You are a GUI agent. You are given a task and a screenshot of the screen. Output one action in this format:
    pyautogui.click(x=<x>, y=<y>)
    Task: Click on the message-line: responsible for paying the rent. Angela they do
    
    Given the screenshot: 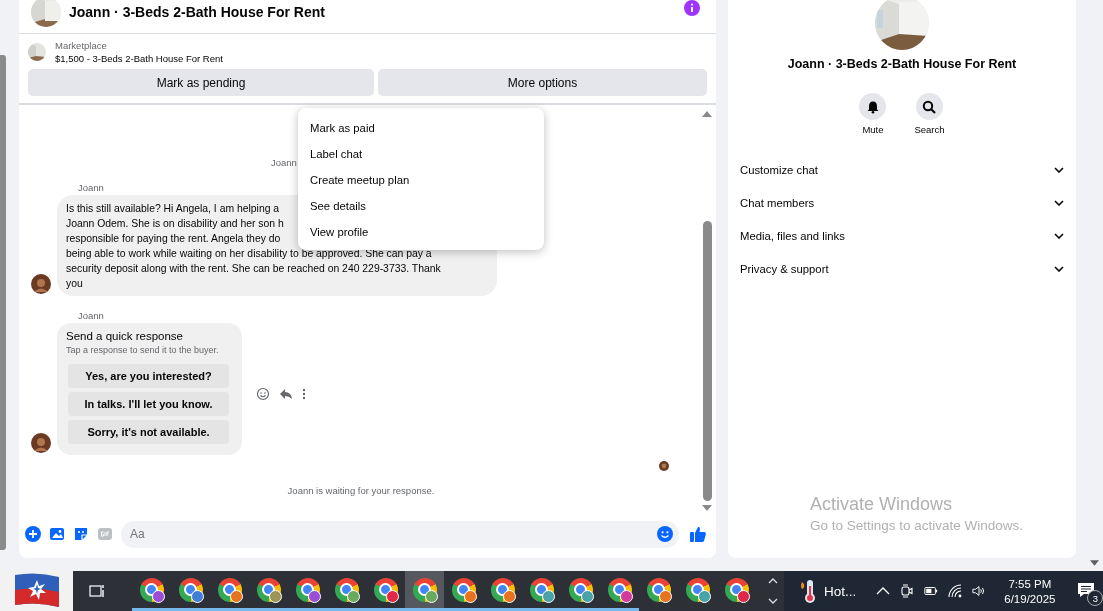 What is the action you would take?
    pyautogui.click(x=173, y=239)
    